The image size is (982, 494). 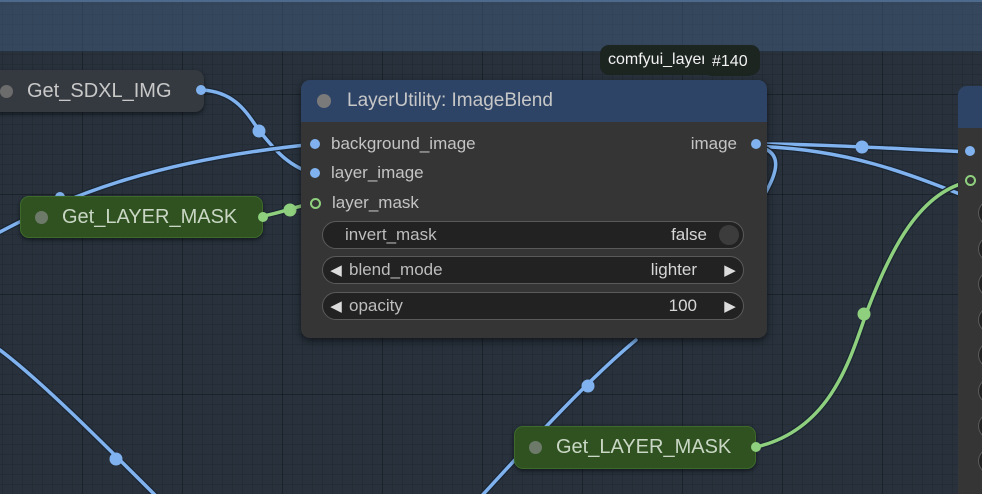 I want to click on widget-label: opacity, so click(x=376, y=305).